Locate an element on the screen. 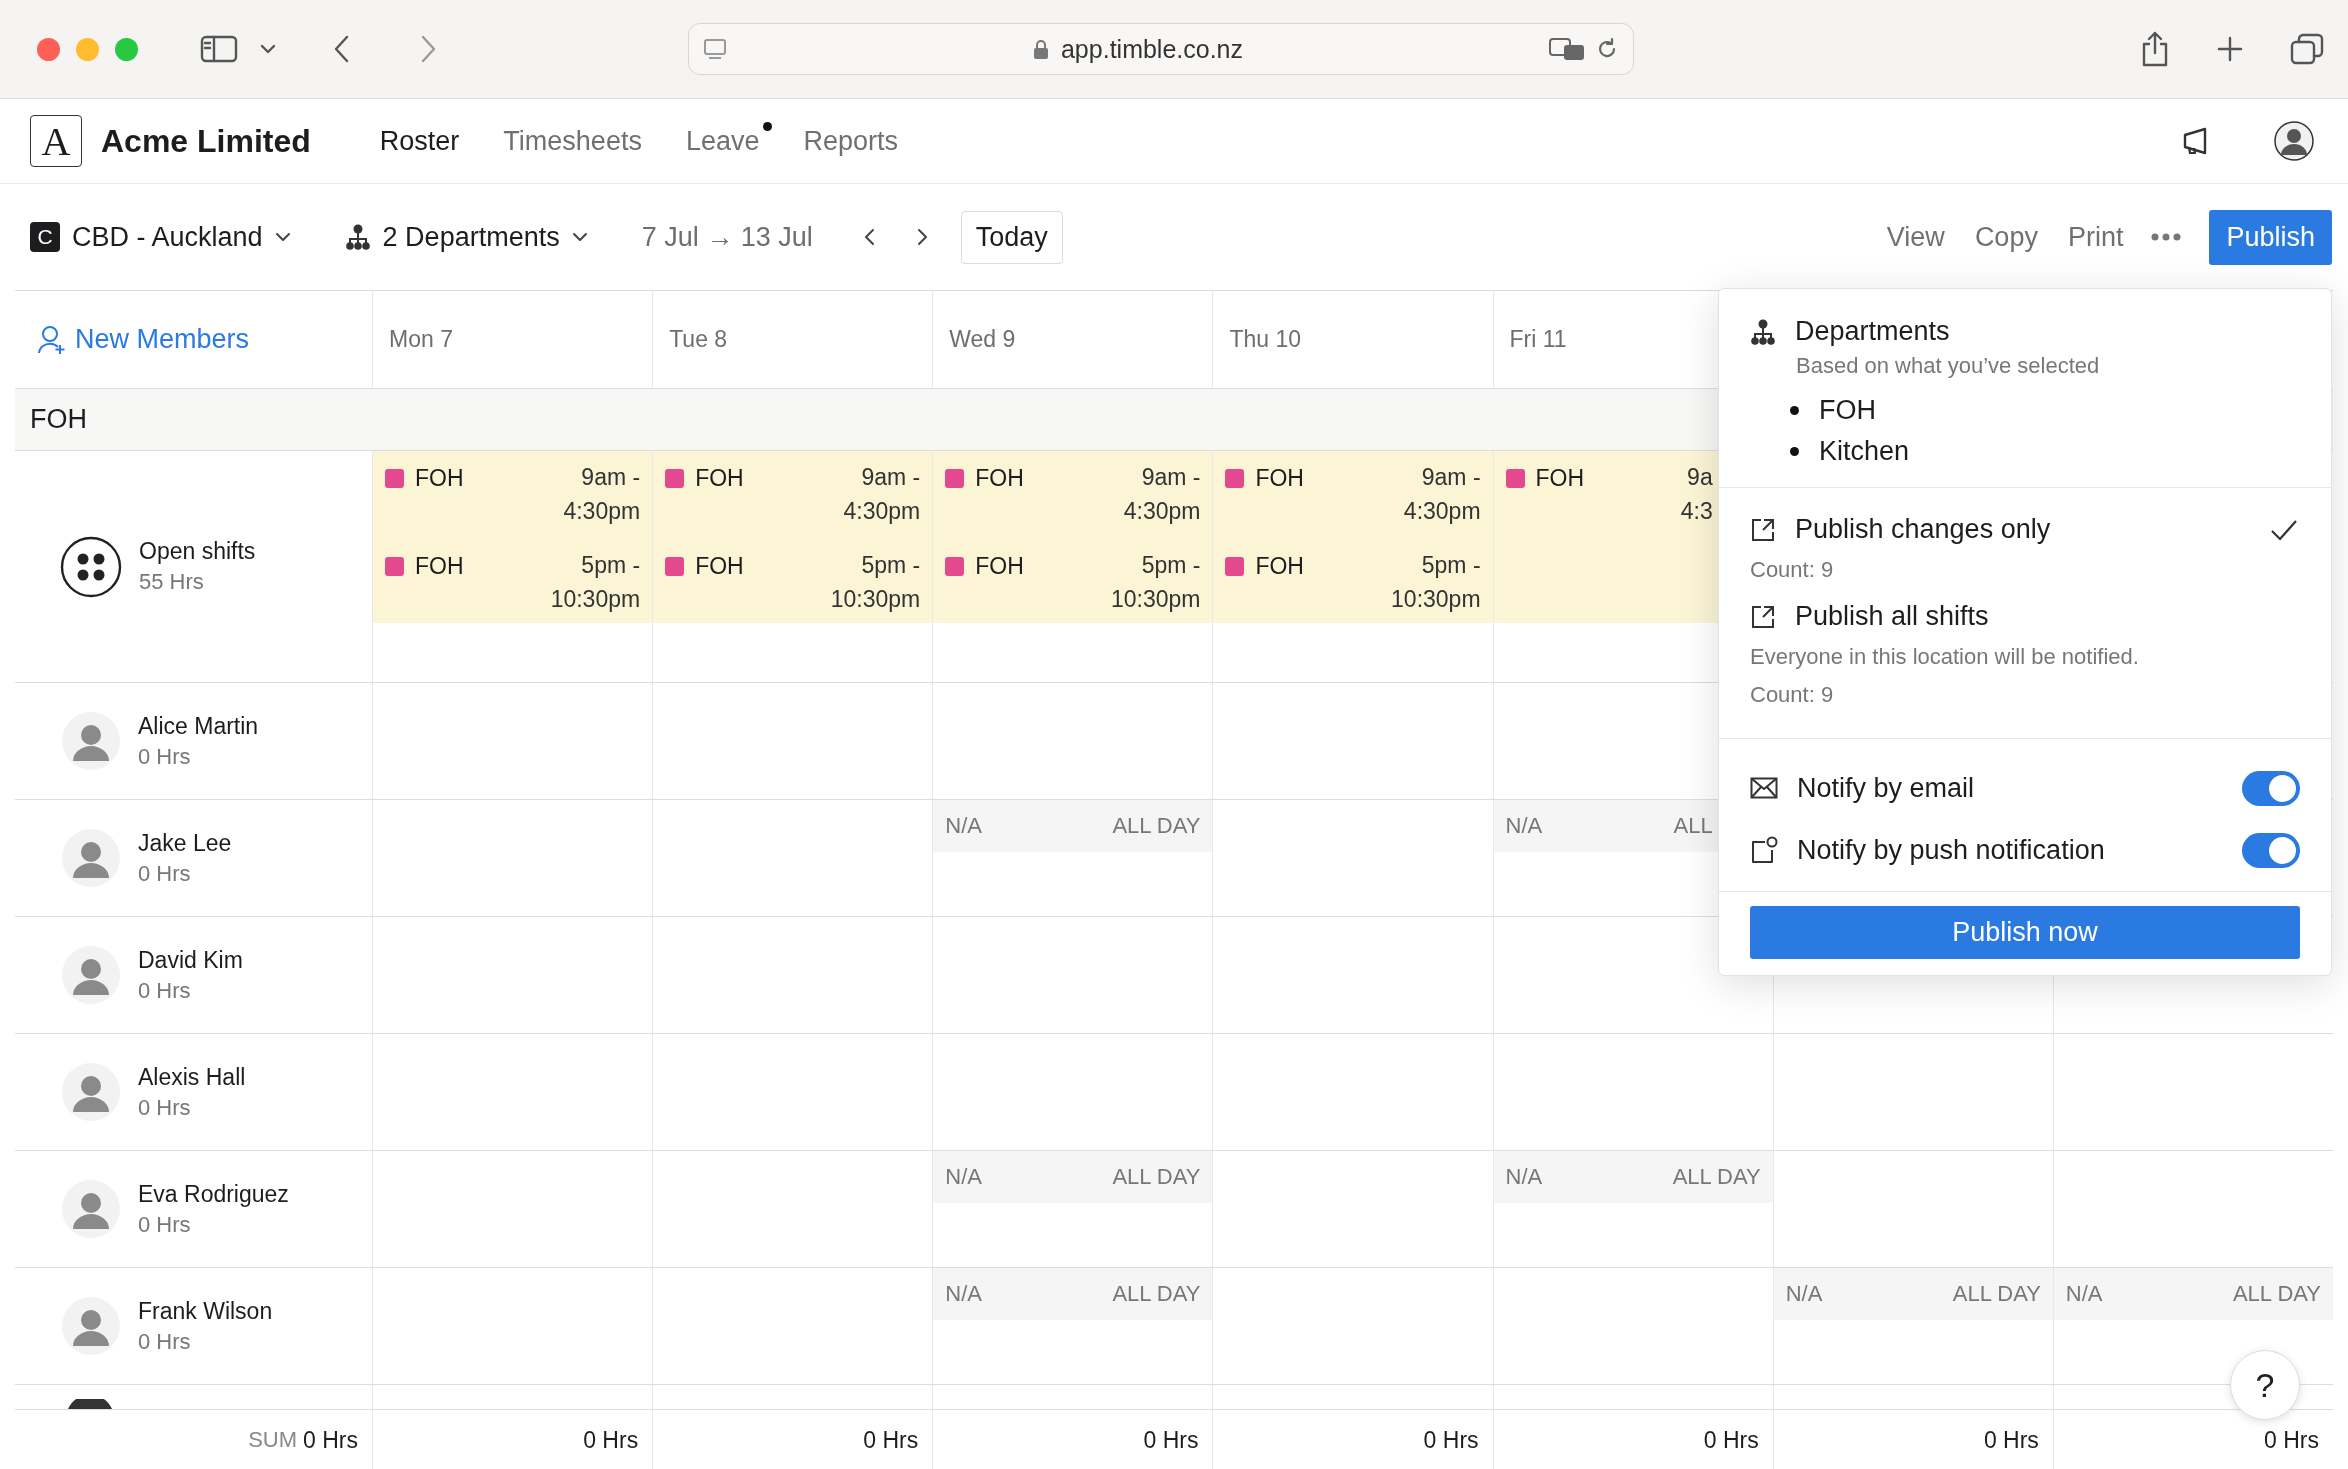 The height and width of the screenshot is (1469, 2348). tabs-icon is located at coordinates (2307, 49).